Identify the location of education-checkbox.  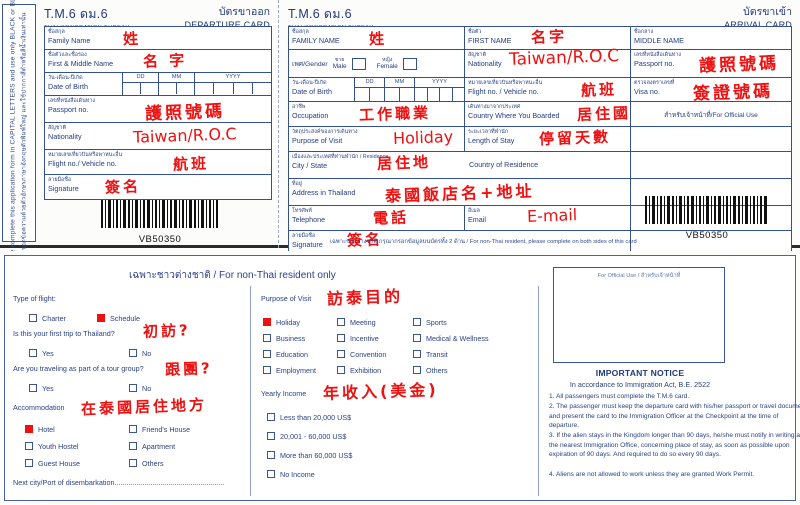
(267, 354).